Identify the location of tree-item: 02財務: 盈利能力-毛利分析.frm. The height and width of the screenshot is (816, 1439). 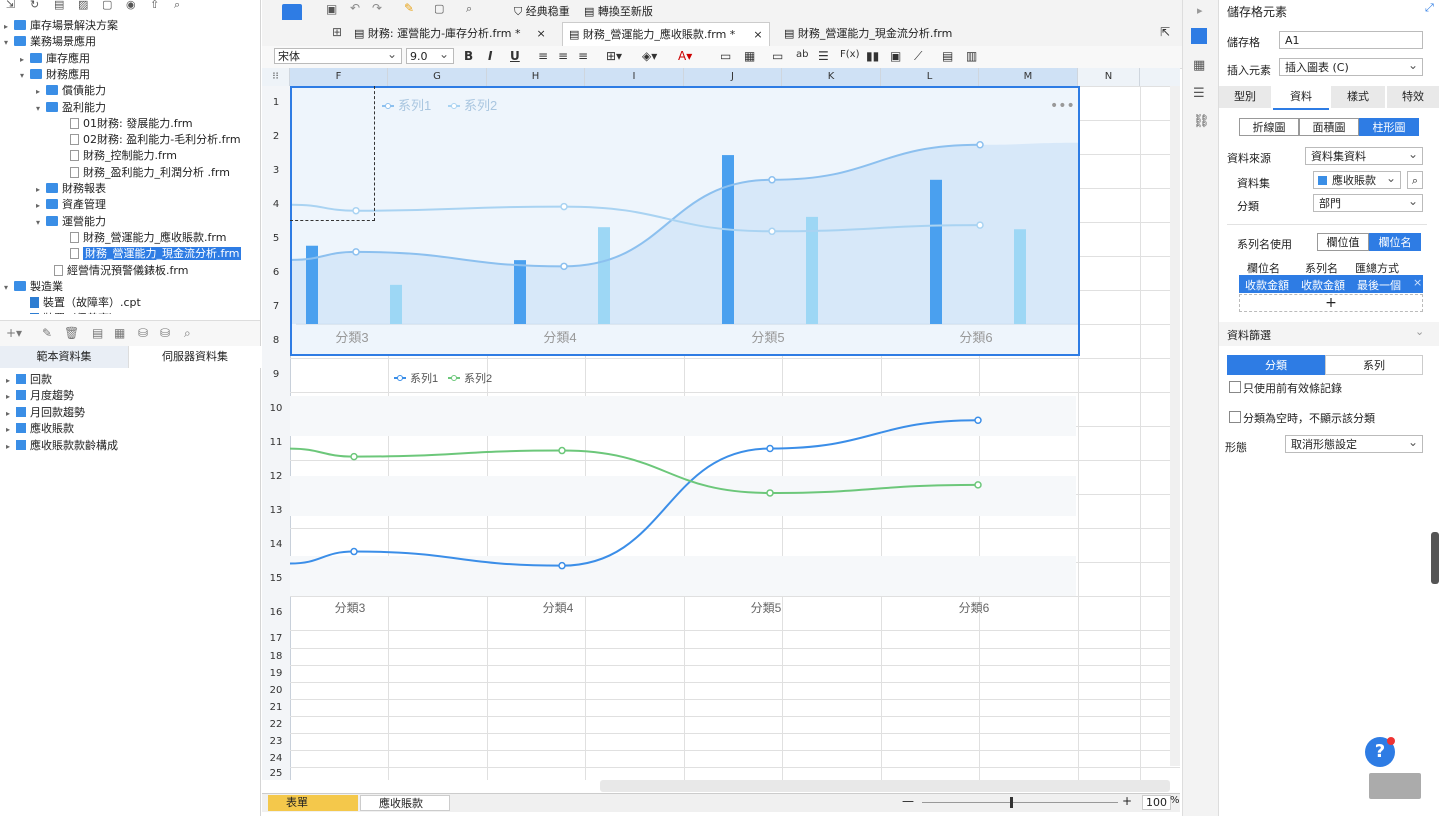
(150, 140).